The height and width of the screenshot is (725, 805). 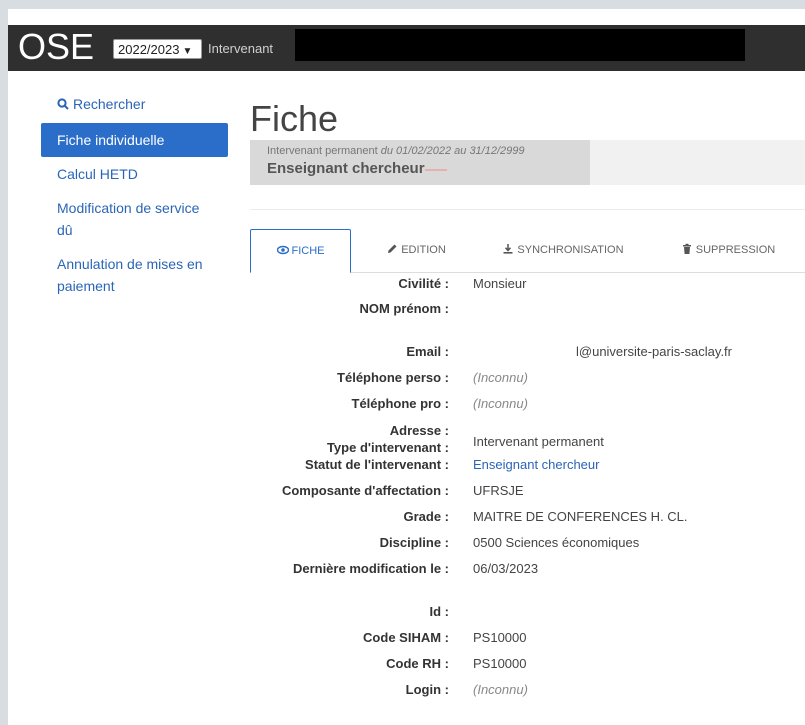 I want to click on trash-icon, so click(x=686, y=248).